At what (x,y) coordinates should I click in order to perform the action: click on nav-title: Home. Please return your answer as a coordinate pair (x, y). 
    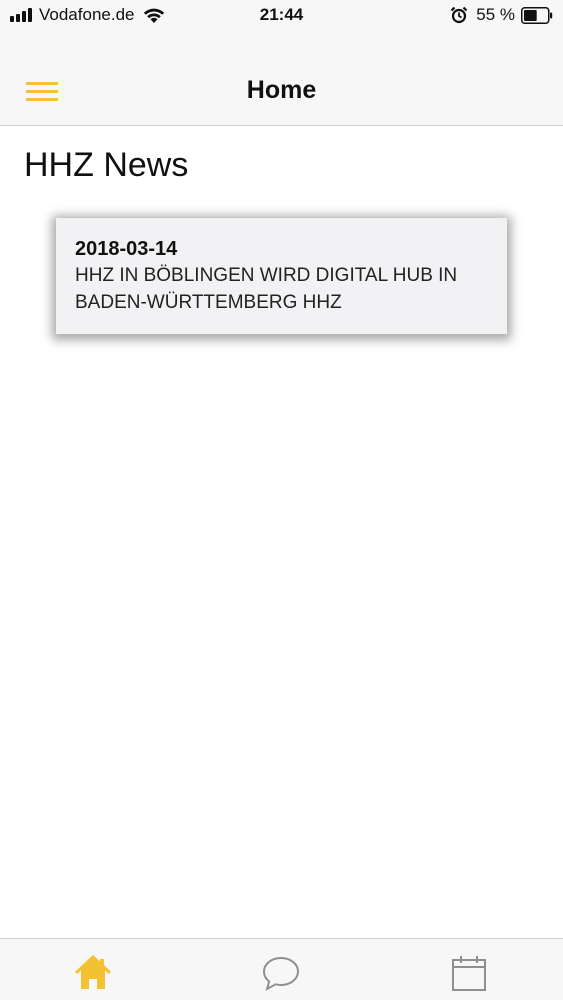
    Looking at the image, I should click on (281, 90).